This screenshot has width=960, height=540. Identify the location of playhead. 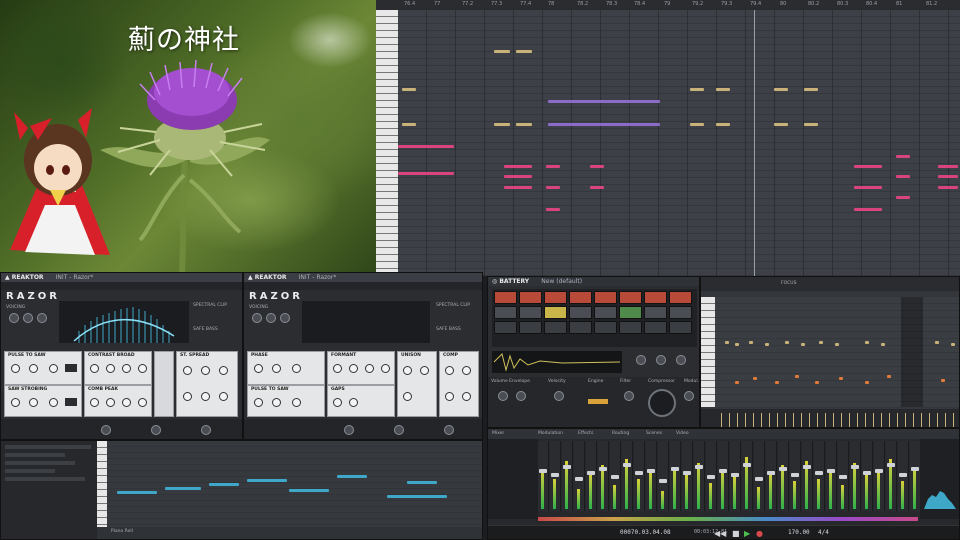
(754, 143).